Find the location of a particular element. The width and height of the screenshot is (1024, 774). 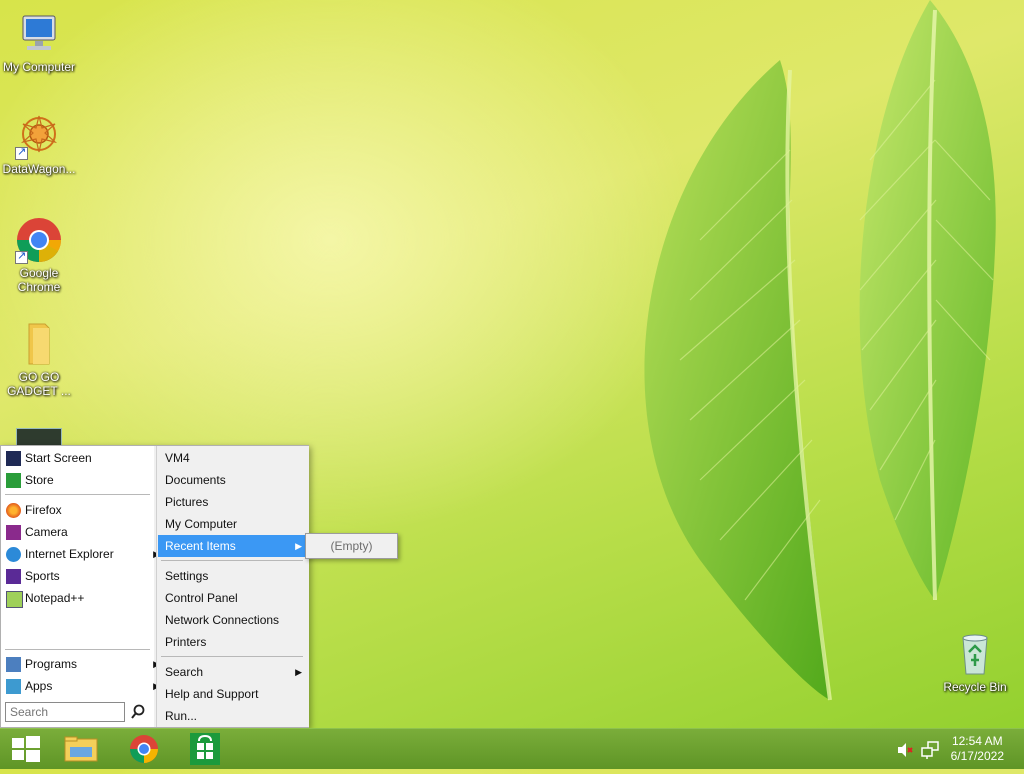

datawagon-icon is located at coordinates (39, 136).